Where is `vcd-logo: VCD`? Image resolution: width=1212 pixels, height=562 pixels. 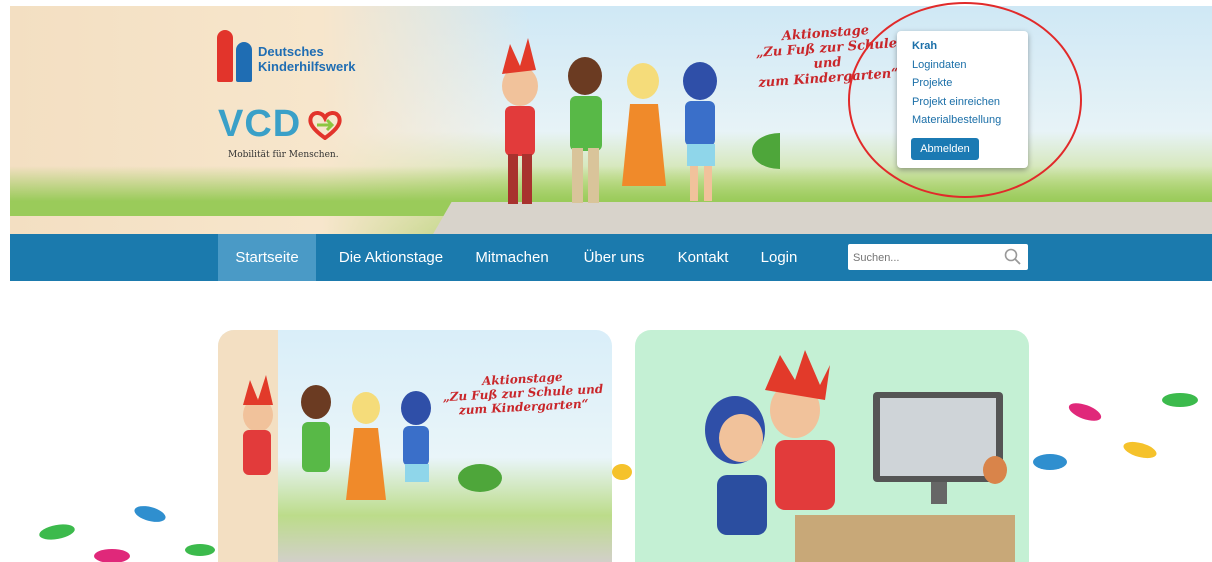
vcd-logo: VCD is located at coordinates (259, 124).